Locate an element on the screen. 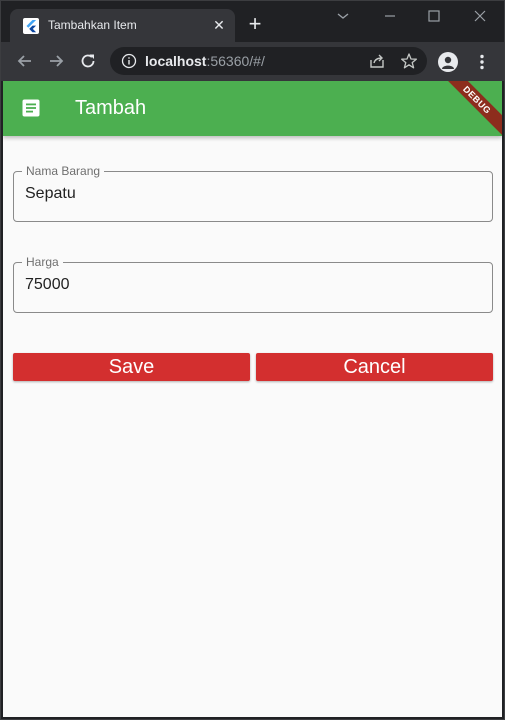 The image size is (505, 720). tab-strip: Tambahkan Item ✕ + is located at coordinates (252, 21).